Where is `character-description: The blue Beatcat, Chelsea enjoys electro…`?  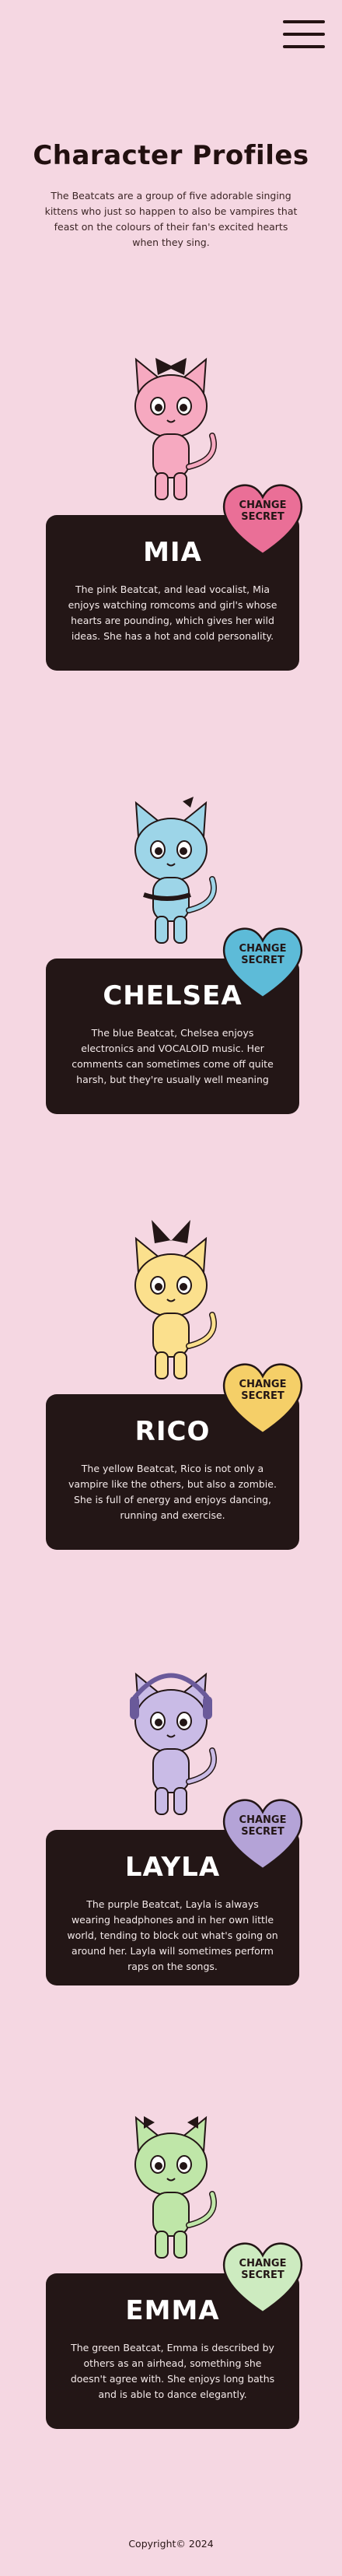
character-description: The blue Beatcat, Chelsea enjoys electro… is located at coordinates (173, 1056).